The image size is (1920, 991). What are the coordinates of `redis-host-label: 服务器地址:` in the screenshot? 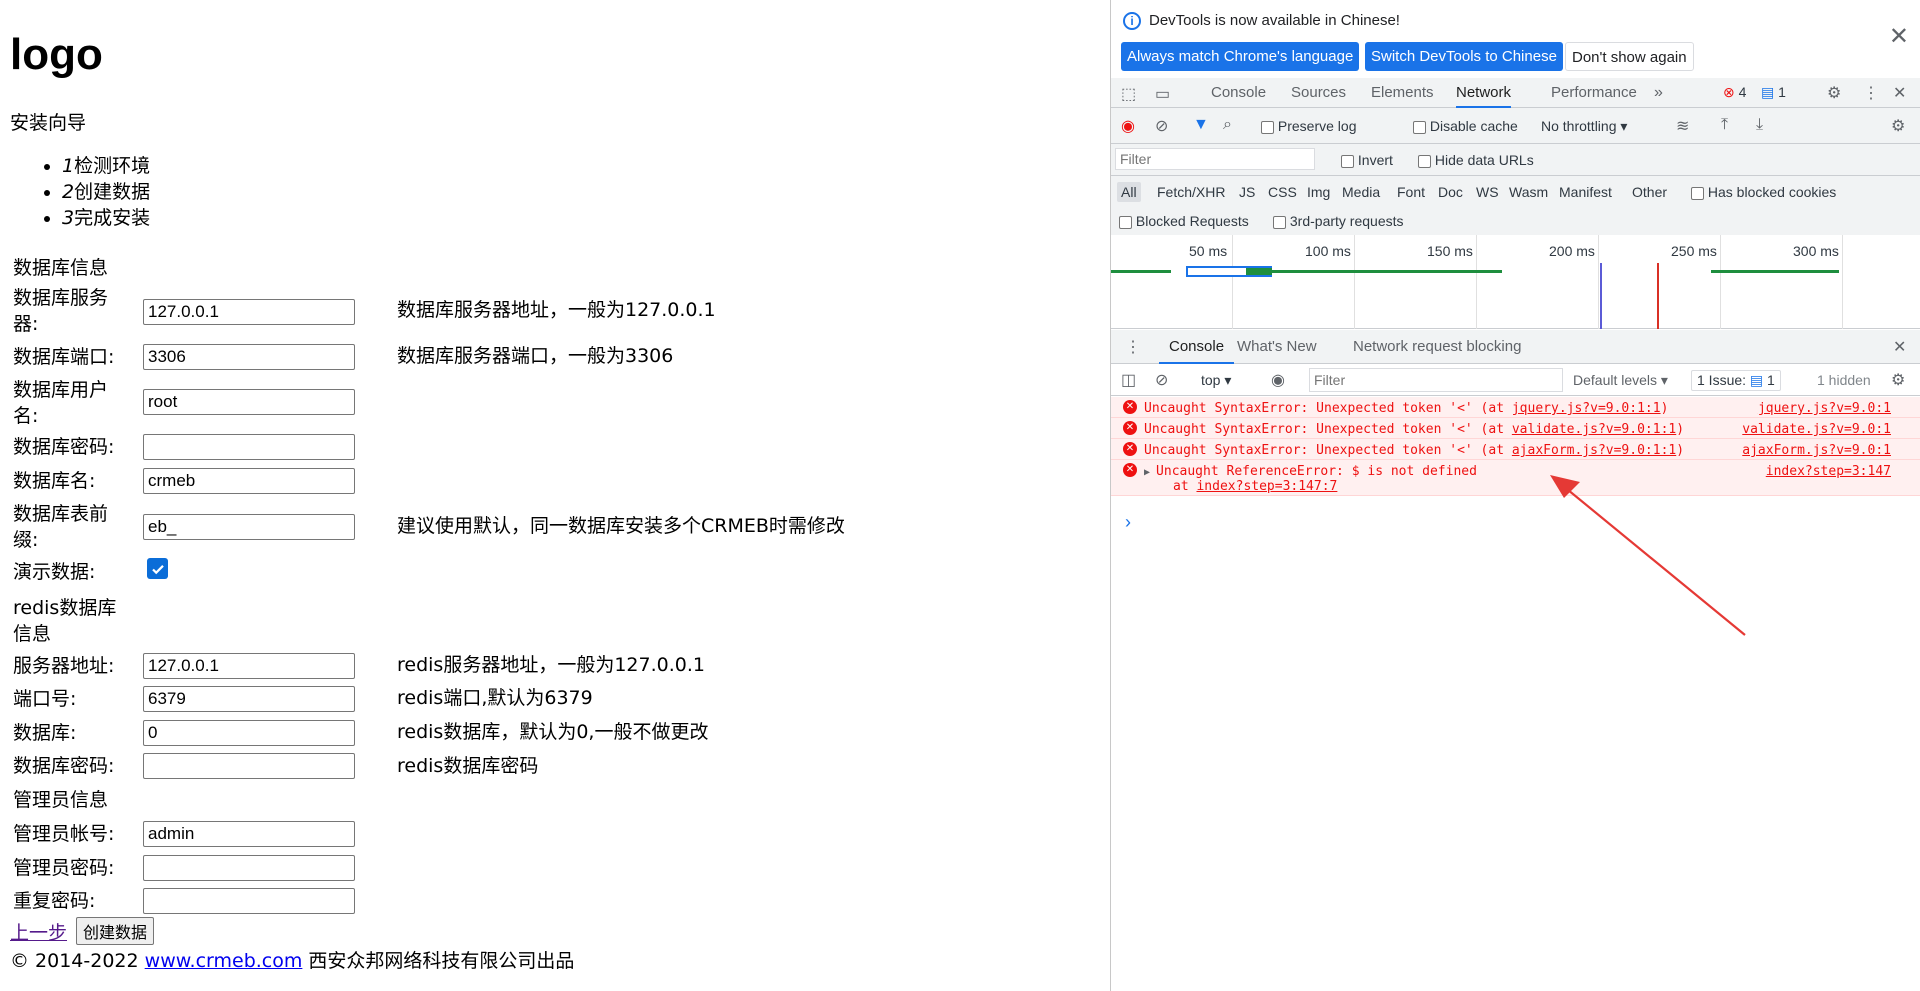 It's located at (64, 666).